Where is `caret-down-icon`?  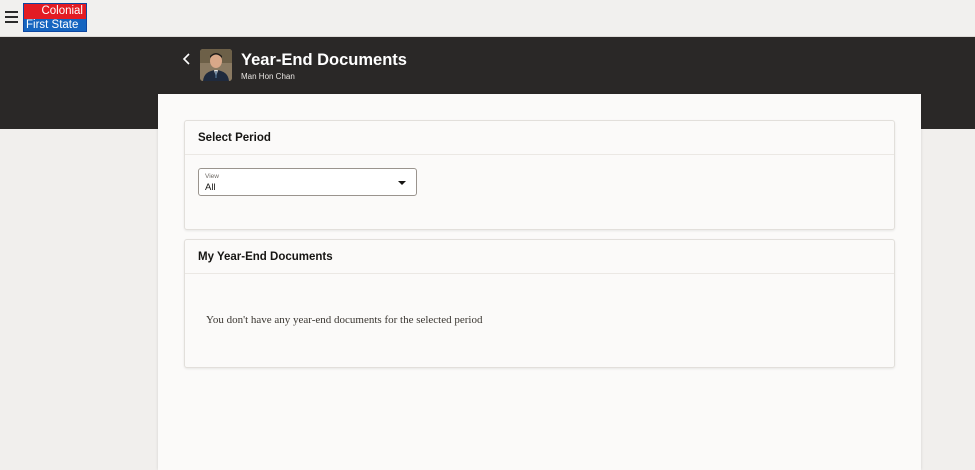 caret-down-icon is located at coordinates (402, 183).